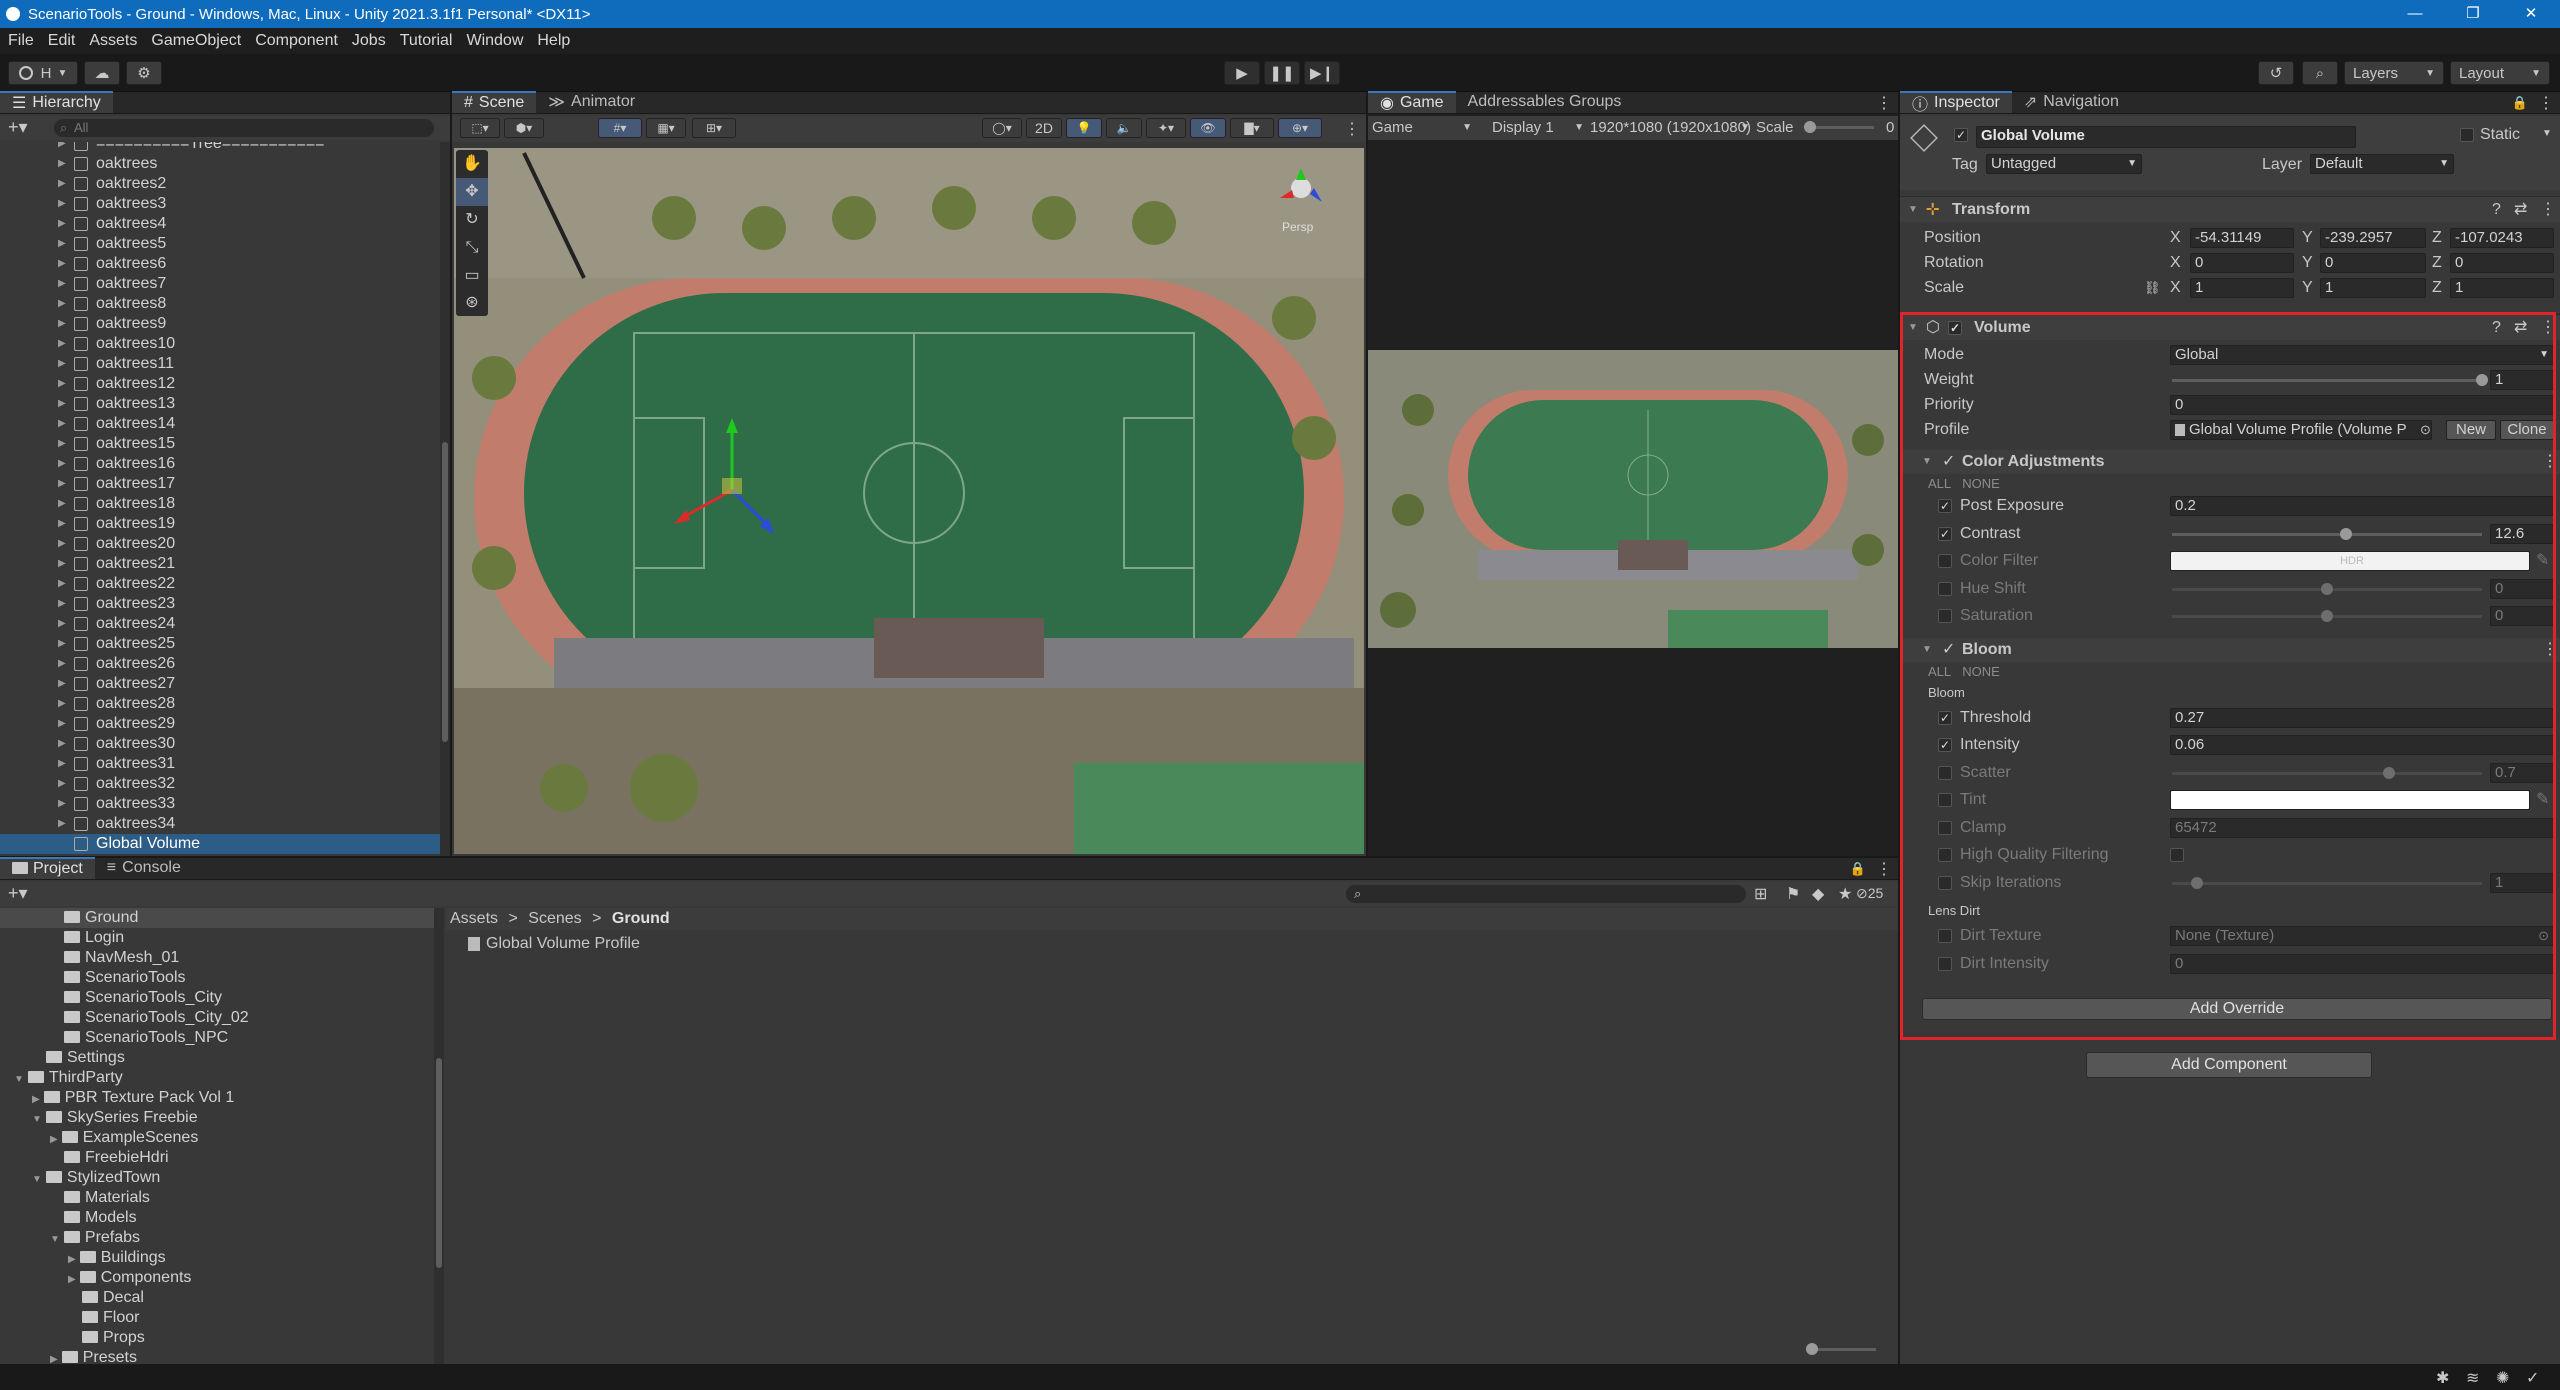 Image resolution: width=2560 pixels, height=1390 pixels. Describe the element at coordinates (2362, 506) in the screenshot. I see `post-exposure-field: 0.2` at that location.